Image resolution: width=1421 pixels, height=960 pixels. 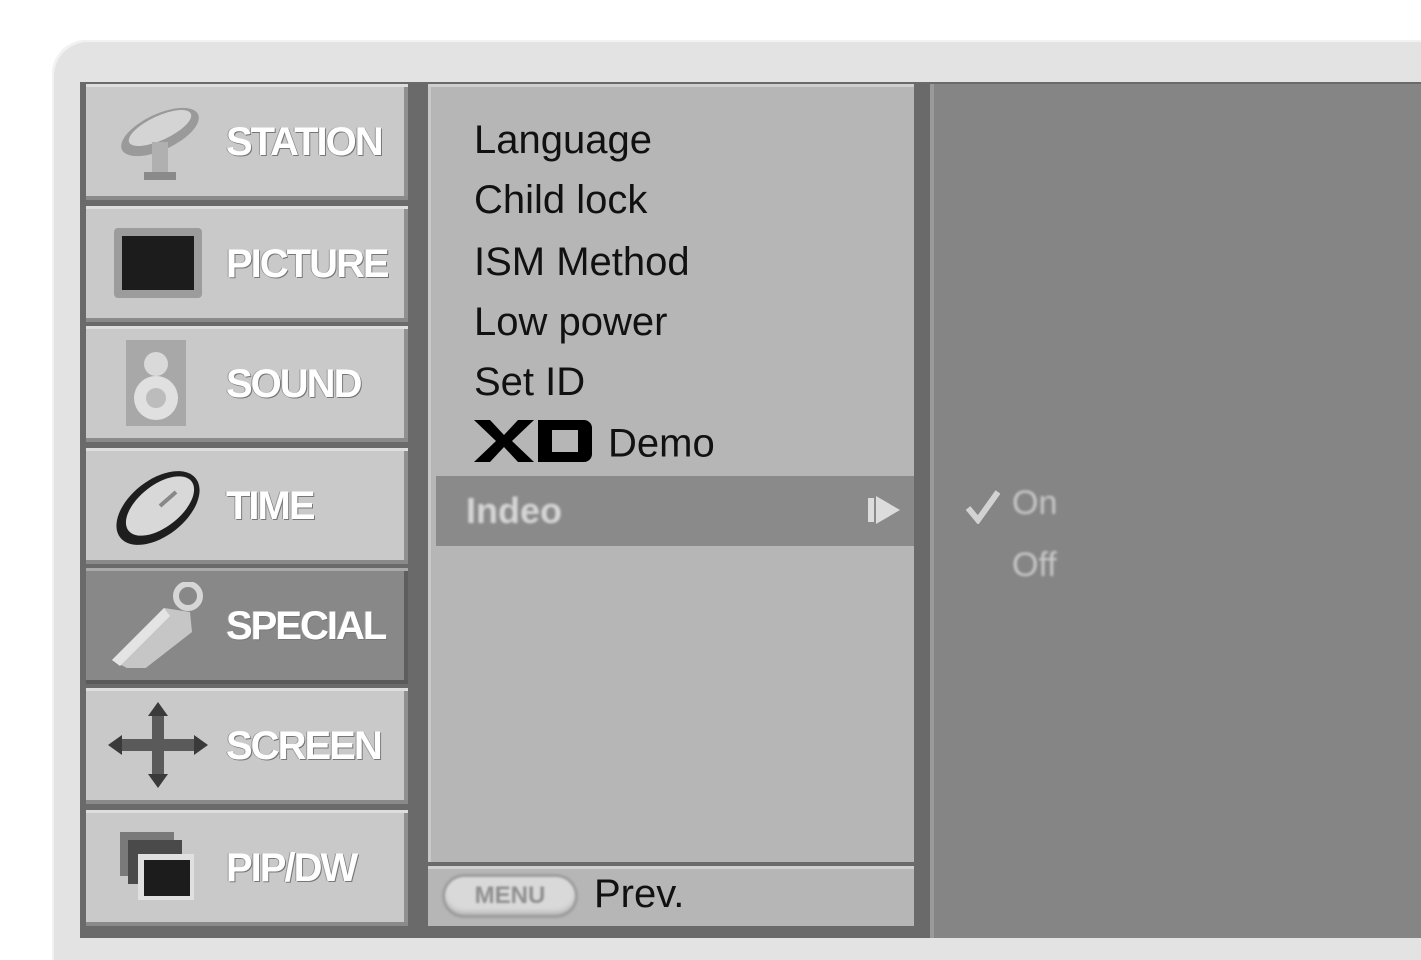 What do you see at coordinates (158, 383) in the screenshot?
I see `speaker-icon` at bounding box center [158, 383].